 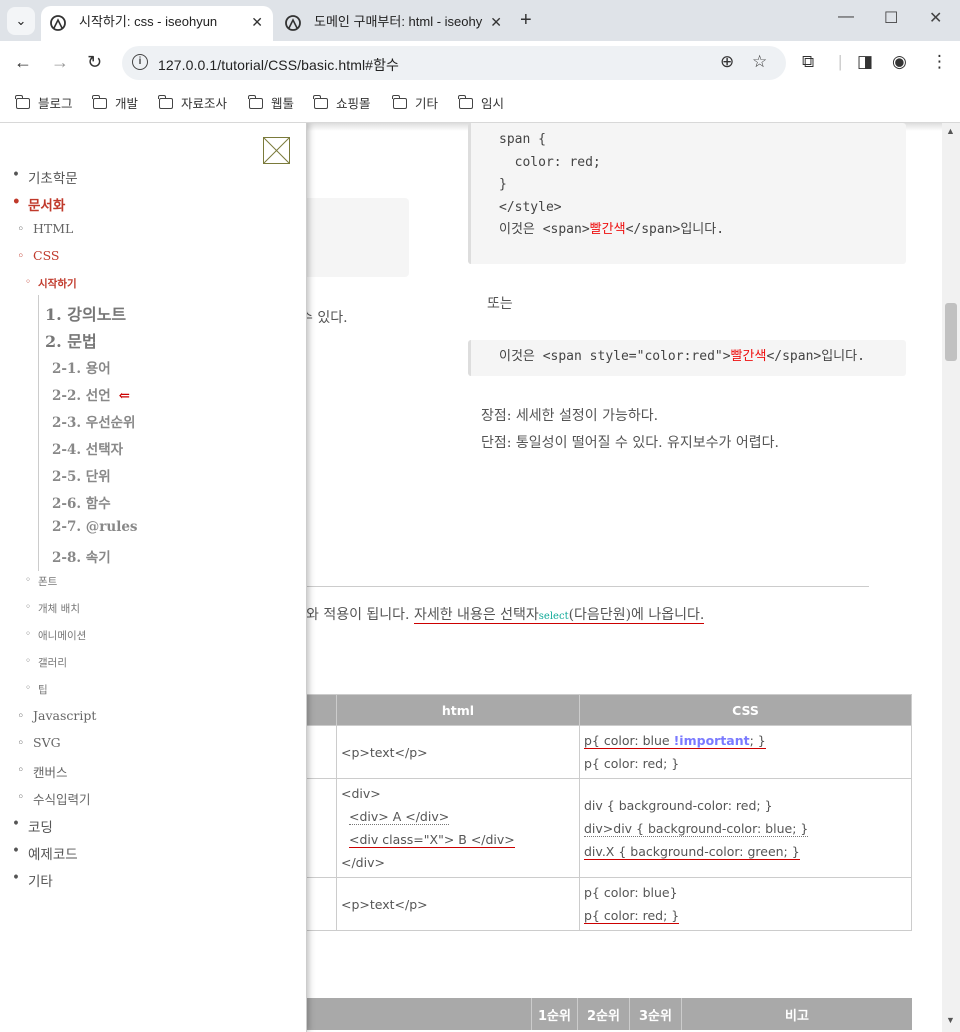 I want to click on scroll-up-icon: ▲, so click(x=950, y=131).